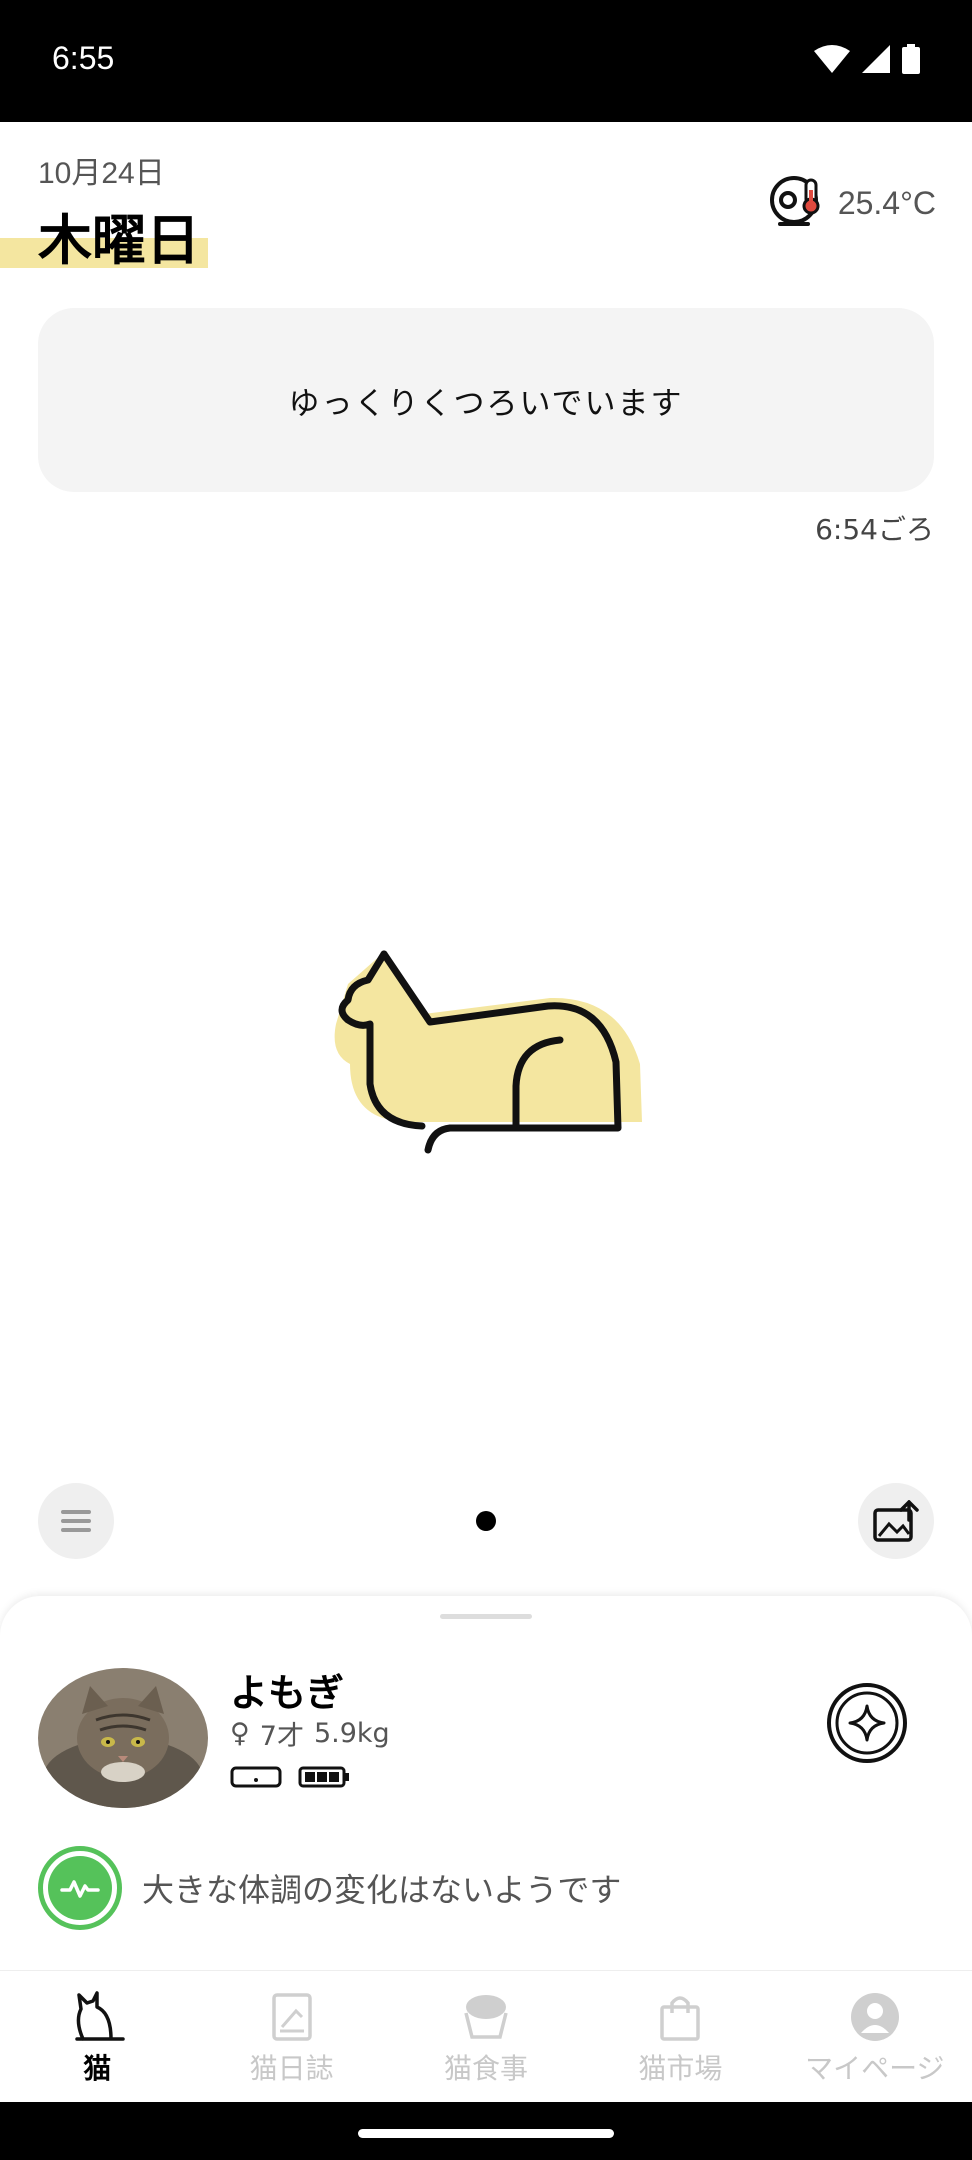 This screenshot has width=972, height=2160. I want to click on list-button, so click(76, 1521).